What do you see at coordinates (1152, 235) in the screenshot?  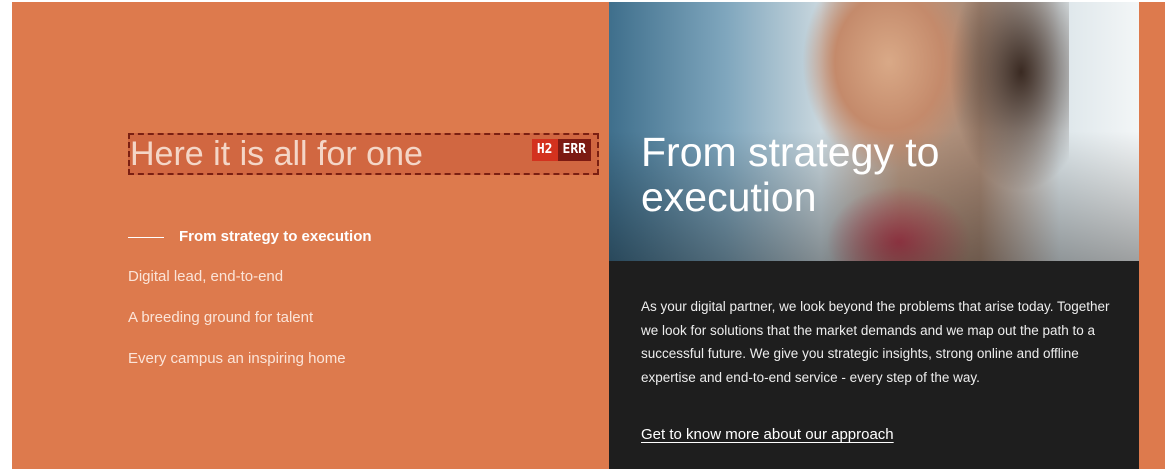 I see `right-edge-strip` at bounding box center [1152, 235].